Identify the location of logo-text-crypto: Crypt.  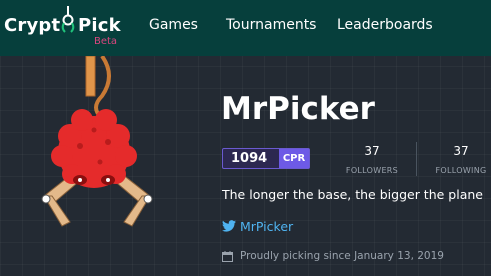
(32, 25).